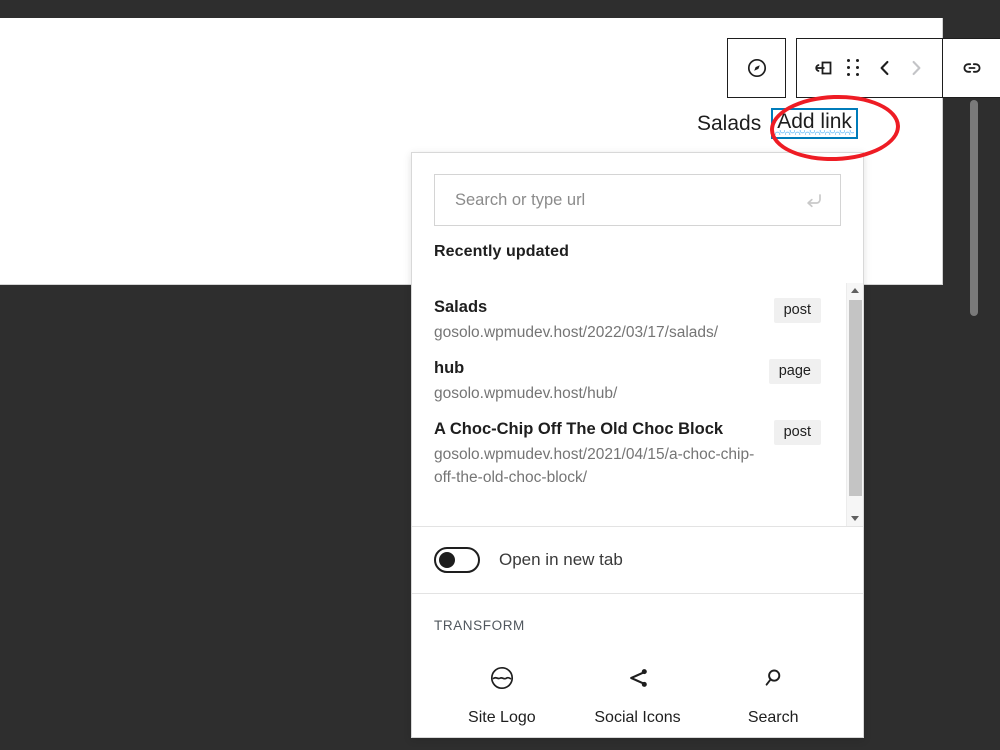  Describe the element at coordinates (638, 678) in the screenshot. I see `share-icon` at that location.